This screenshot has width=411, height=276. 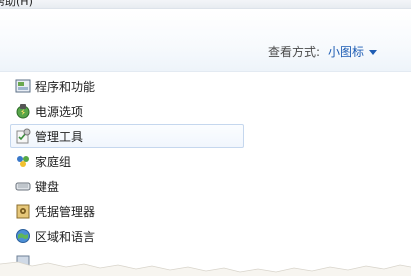 What do you see at coordinates (16, 4) in the screenshot?
I see `menu-help: 帮助(H)` at bounding box center [16, 4].